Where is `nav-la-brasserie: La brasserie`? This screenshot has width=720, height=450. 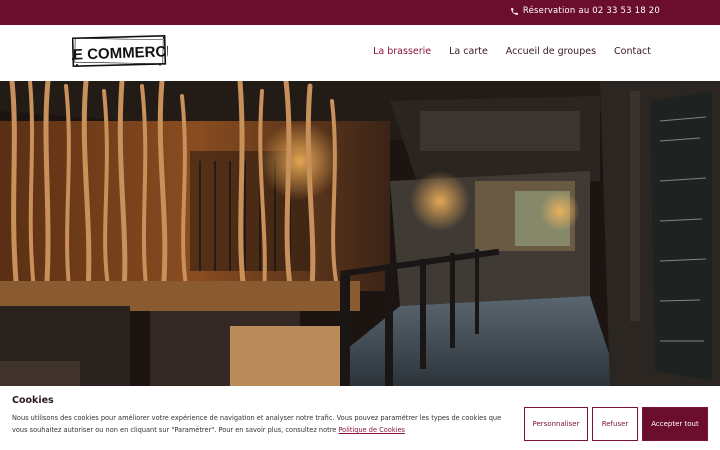
nav-la-brasserie: La brasserie is located at coordinates (402, 51).